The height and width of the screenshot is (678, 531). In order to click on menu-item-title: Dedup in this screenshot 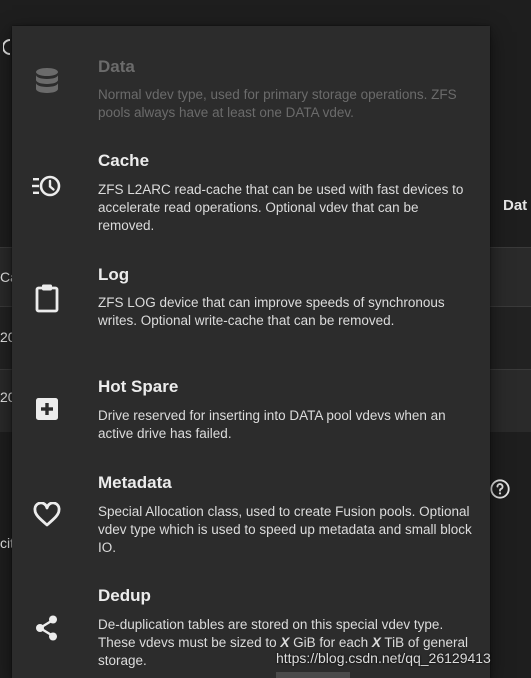, I will do `click(124, 595)`.